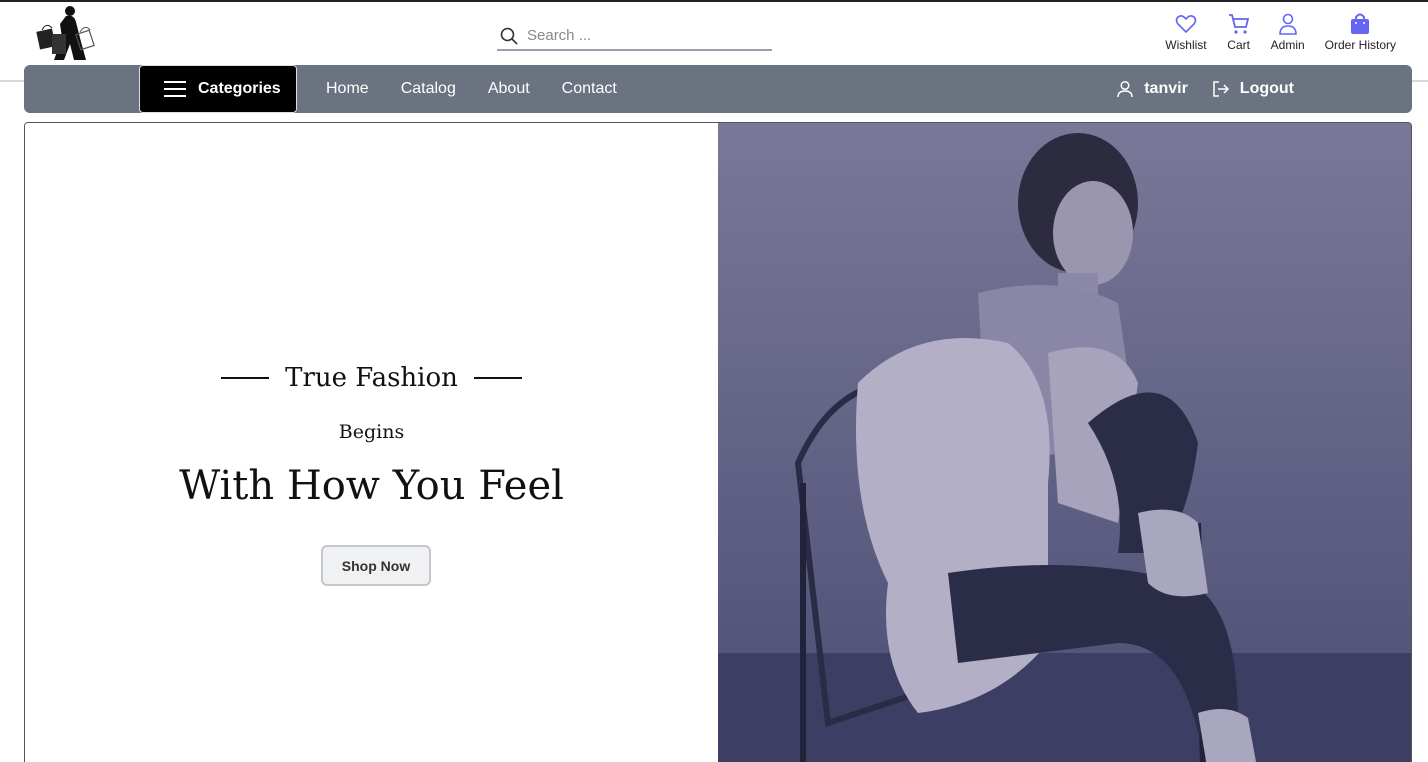  What do you see at coordinates (1186, 45) in the screenshot?
I see `wishlist-label: Wishlist` at bounding box center [1186, 45].